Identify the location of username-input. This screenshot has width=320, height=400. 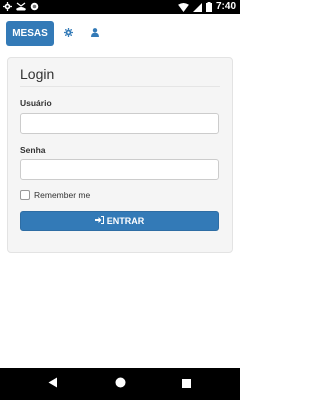
(119, 123).